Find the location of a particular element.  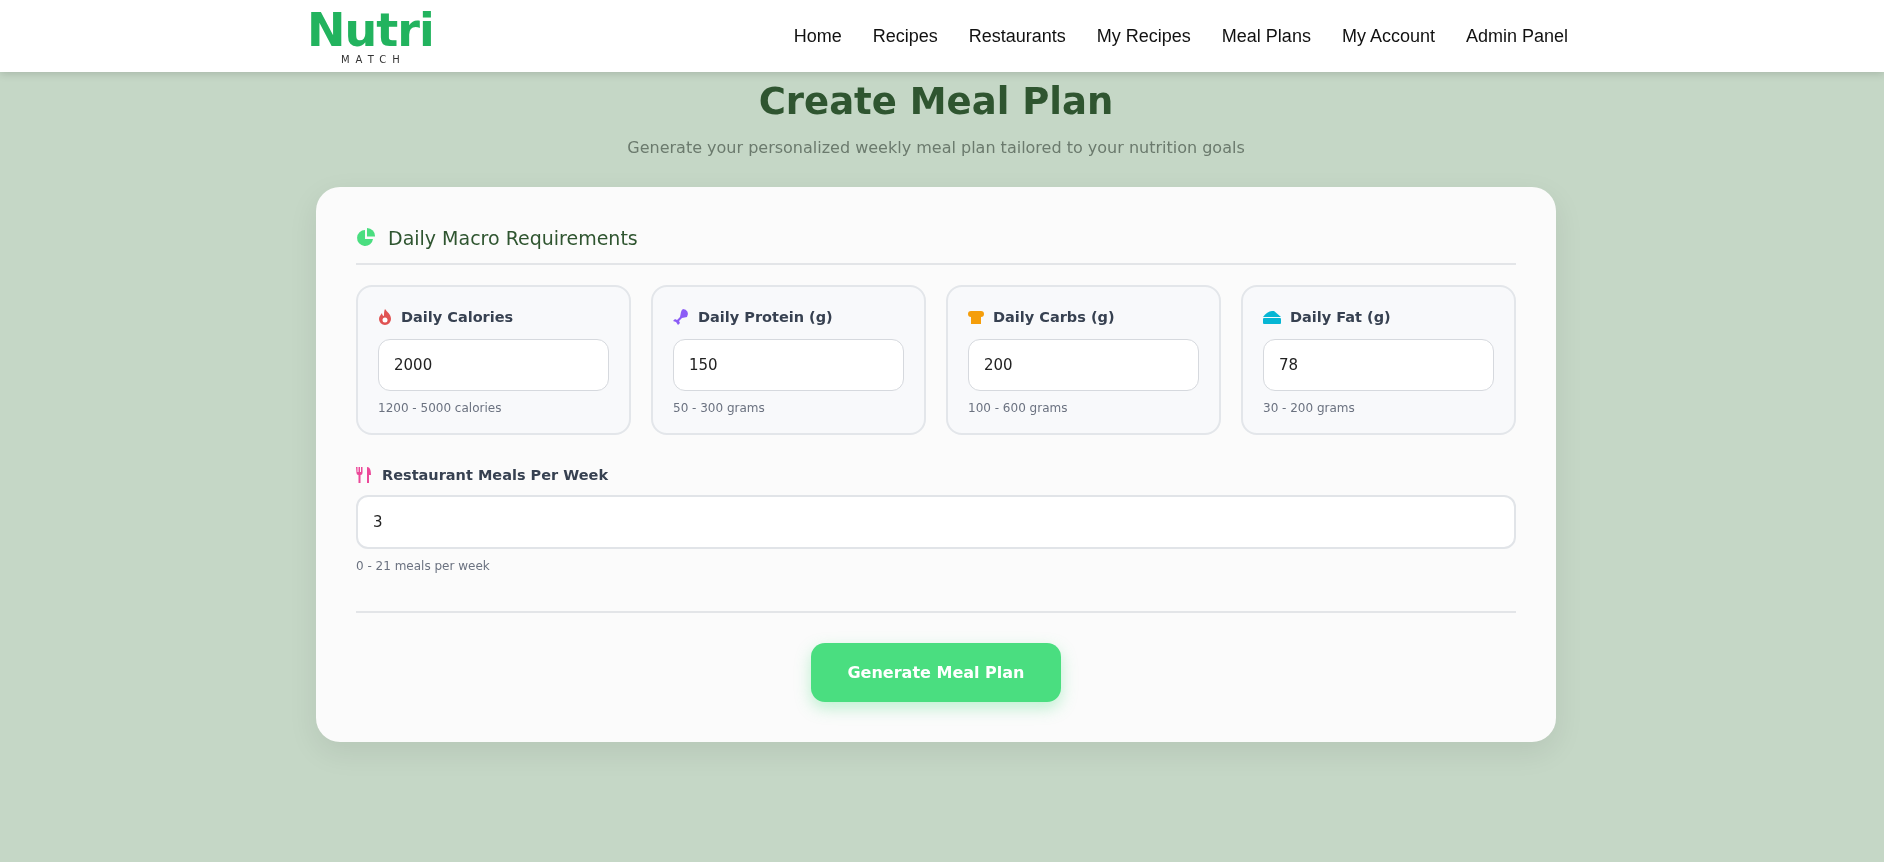

field-label: Restaurant Meals Per Week is located at coordinates (495, 475).